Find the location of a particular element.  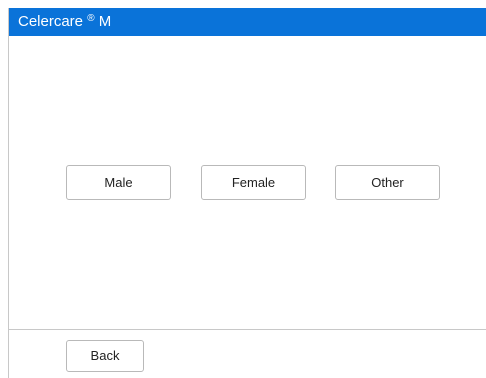

female-button: Female is located at coordinates (253, 182).